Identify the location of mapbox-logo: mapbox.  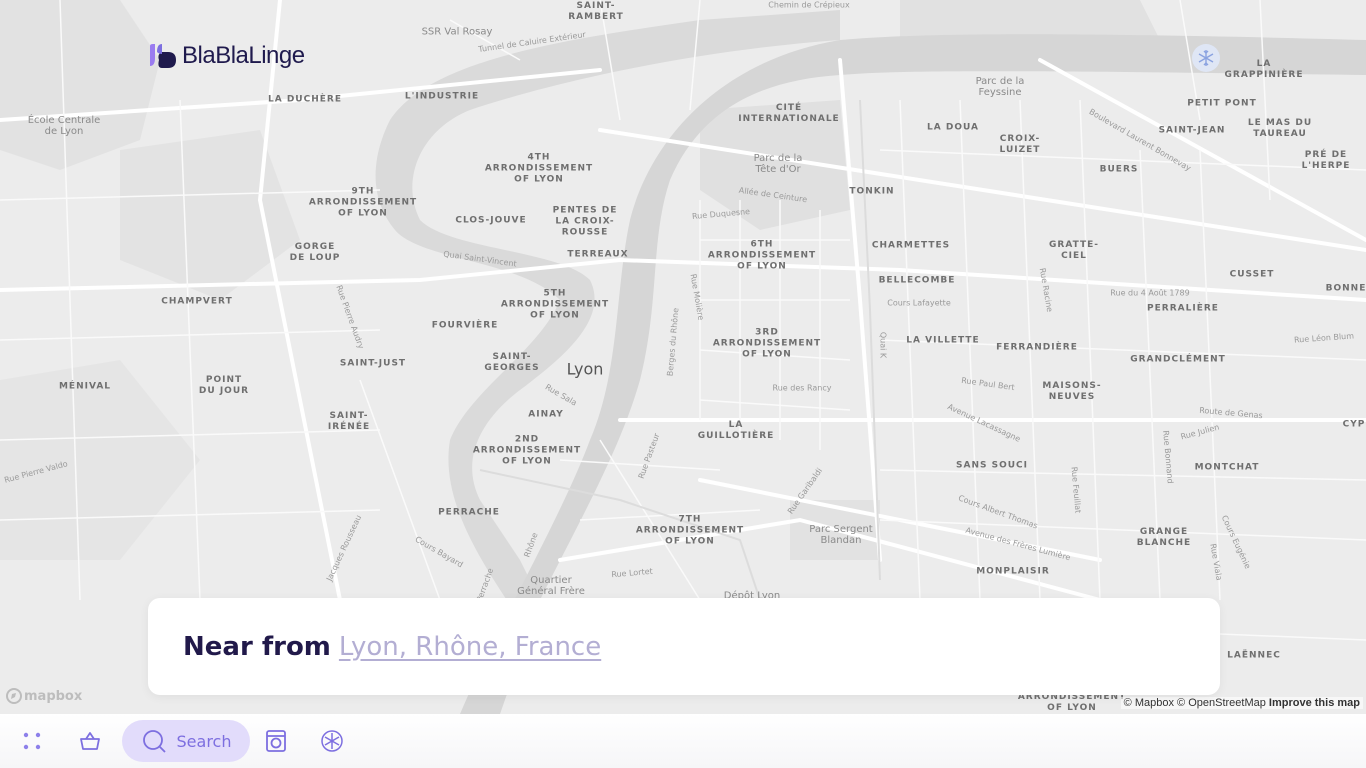
(44, 696).